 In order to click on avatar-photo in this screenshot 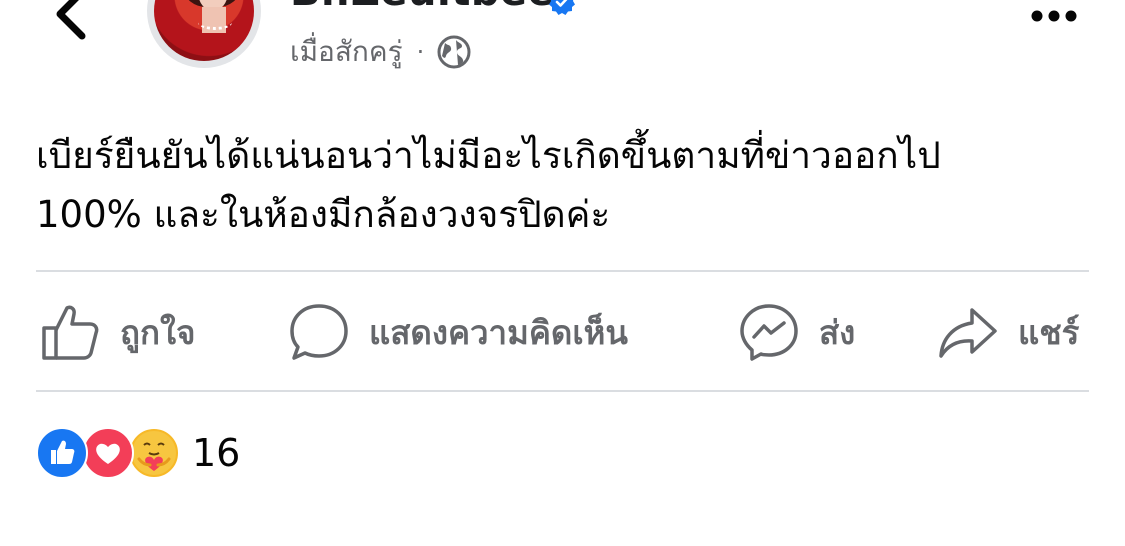, I will do `click(204, 30)`.